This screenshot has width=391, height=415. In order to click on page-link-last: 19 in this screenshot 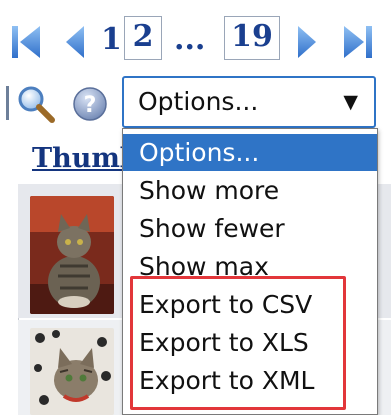, I will do `click(252, 38)`.